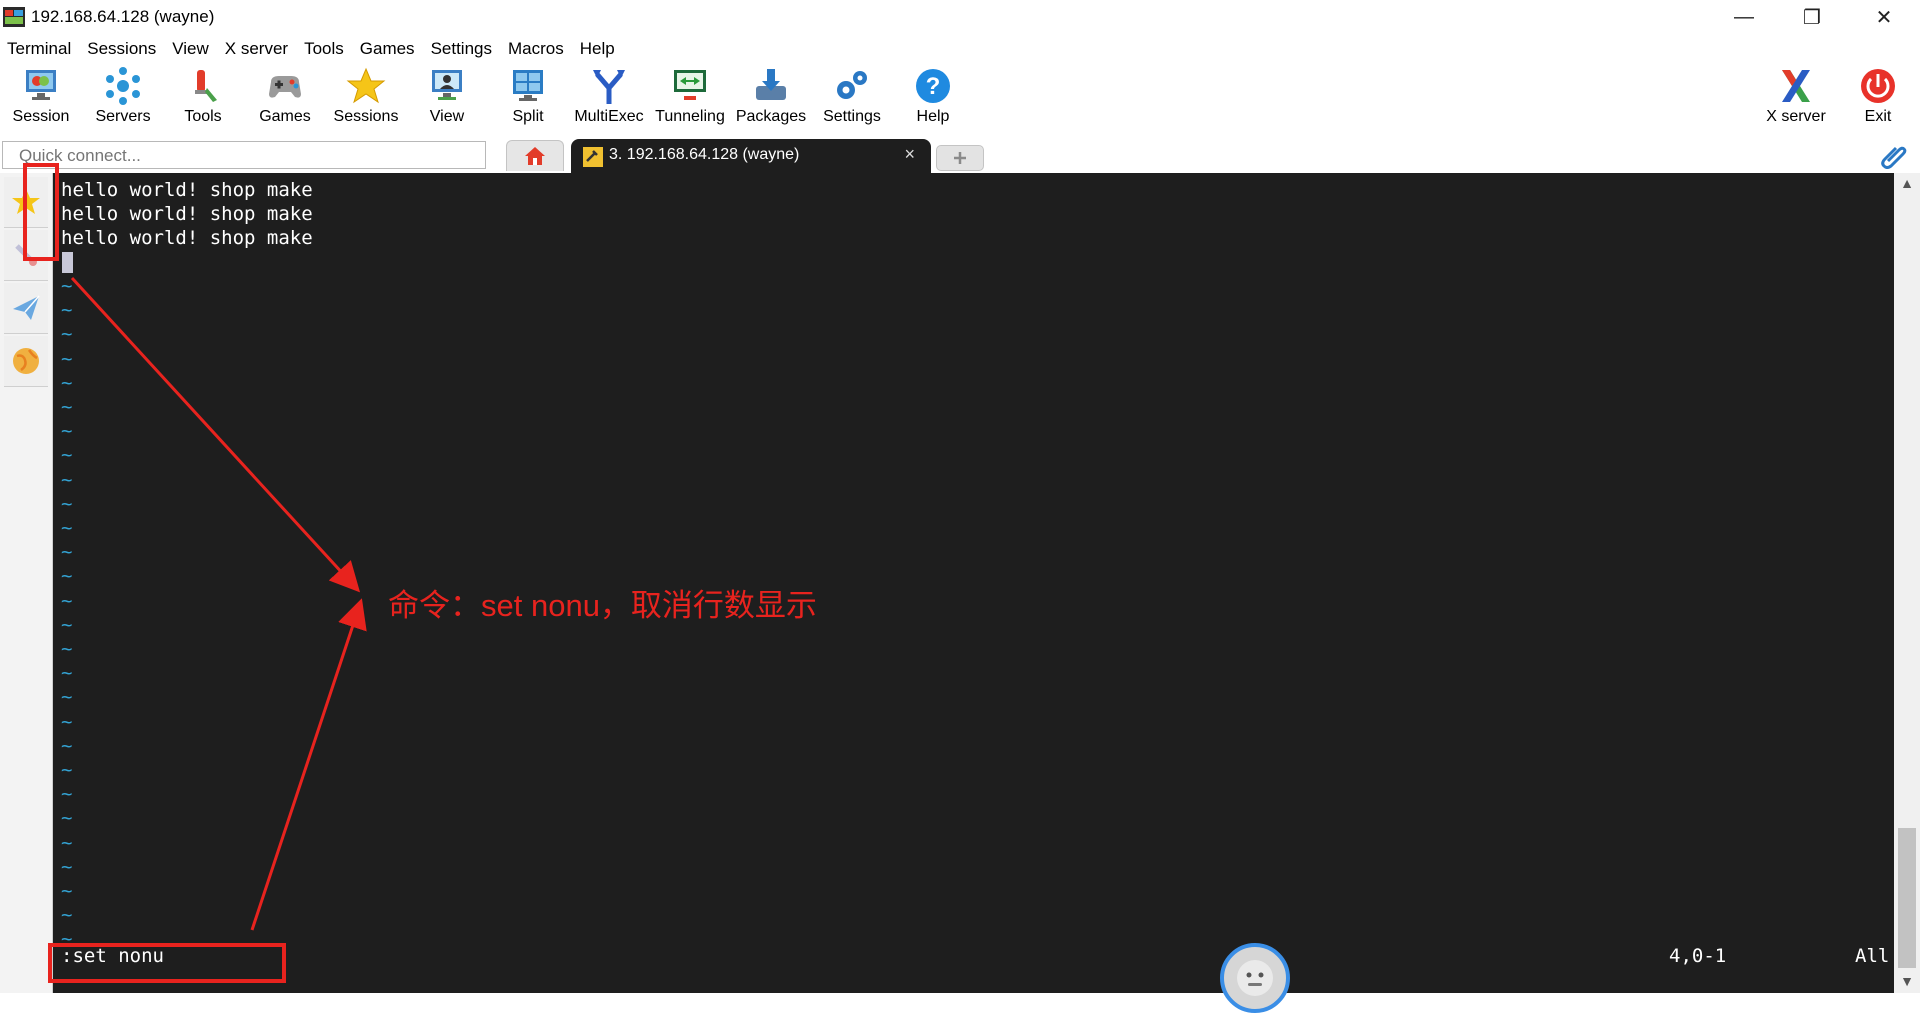 This screenshot has width=1920, height=1014. I want to click on minimize-icon: —, so click(1744, 16).